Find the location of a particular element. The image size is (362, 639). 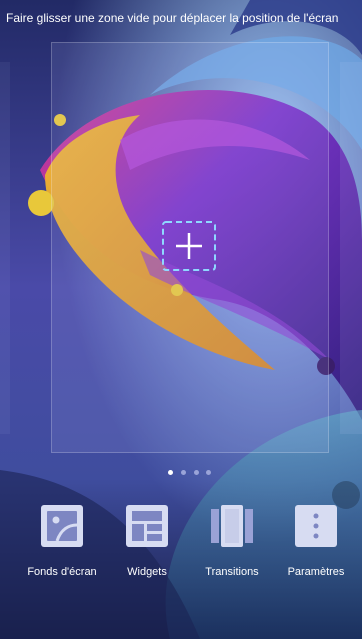

widgets-icon is located at coordinates (147, 526).